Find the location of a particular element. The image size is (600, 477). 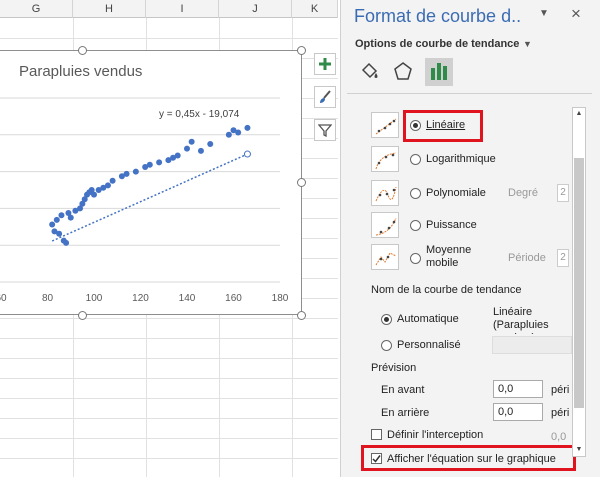

pane-scrollbar: ▲ ▼ is located at coordinates (579, 282).